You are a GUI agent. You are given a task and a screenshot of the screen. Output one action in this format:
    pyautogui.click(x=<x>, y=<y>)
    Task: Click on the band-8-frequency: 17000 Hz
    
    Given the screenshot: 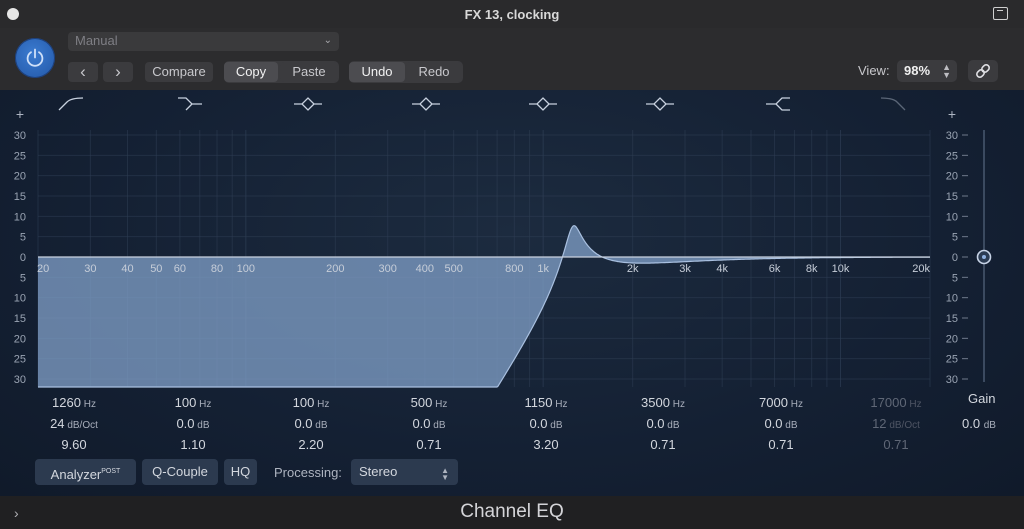 What is the action you would take?
    pyautogui.click(x=896, y=402)
    